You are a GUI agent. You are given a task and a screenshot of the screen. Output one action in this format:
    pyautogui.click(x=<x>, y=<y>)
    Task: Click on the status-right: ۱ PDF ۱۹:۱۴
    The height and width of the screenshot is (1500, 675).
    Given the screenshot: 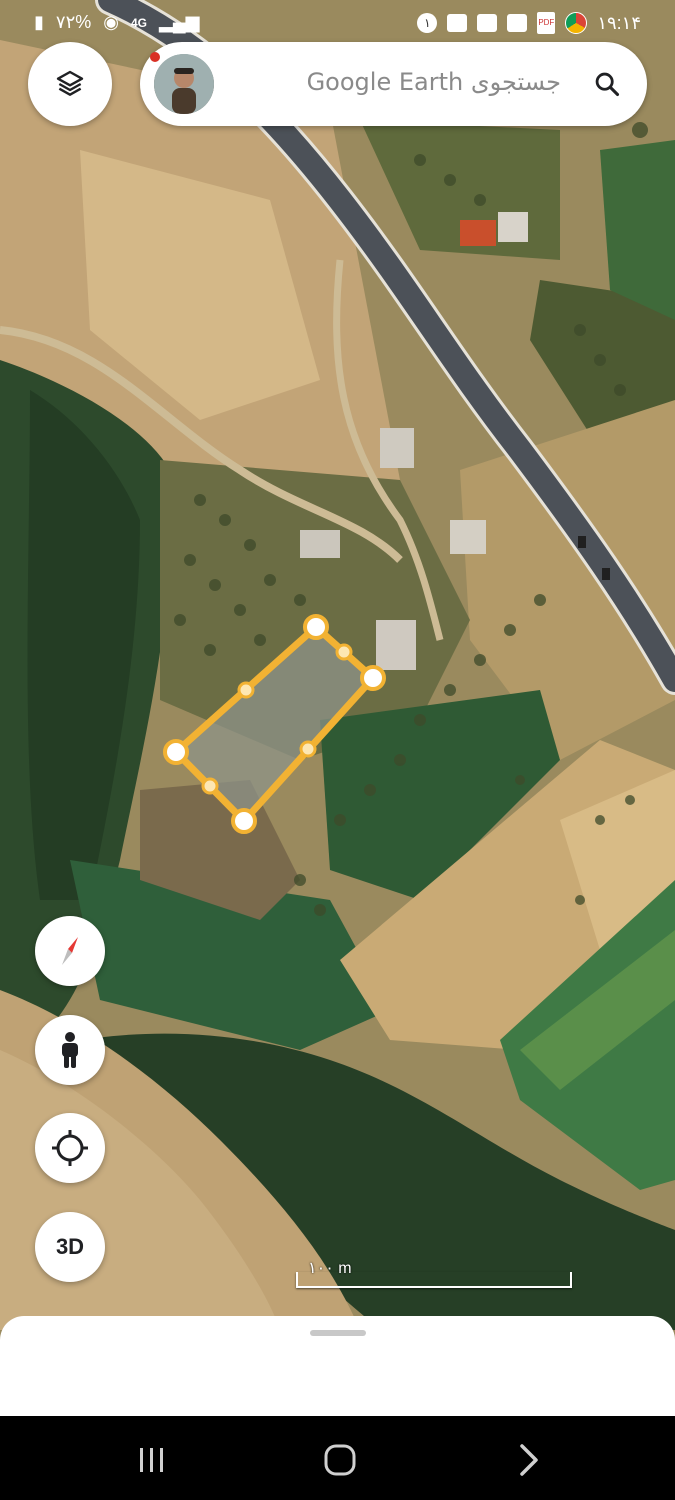 What is the action you would take?
    pyautogui.click(x=529, y=23)
    